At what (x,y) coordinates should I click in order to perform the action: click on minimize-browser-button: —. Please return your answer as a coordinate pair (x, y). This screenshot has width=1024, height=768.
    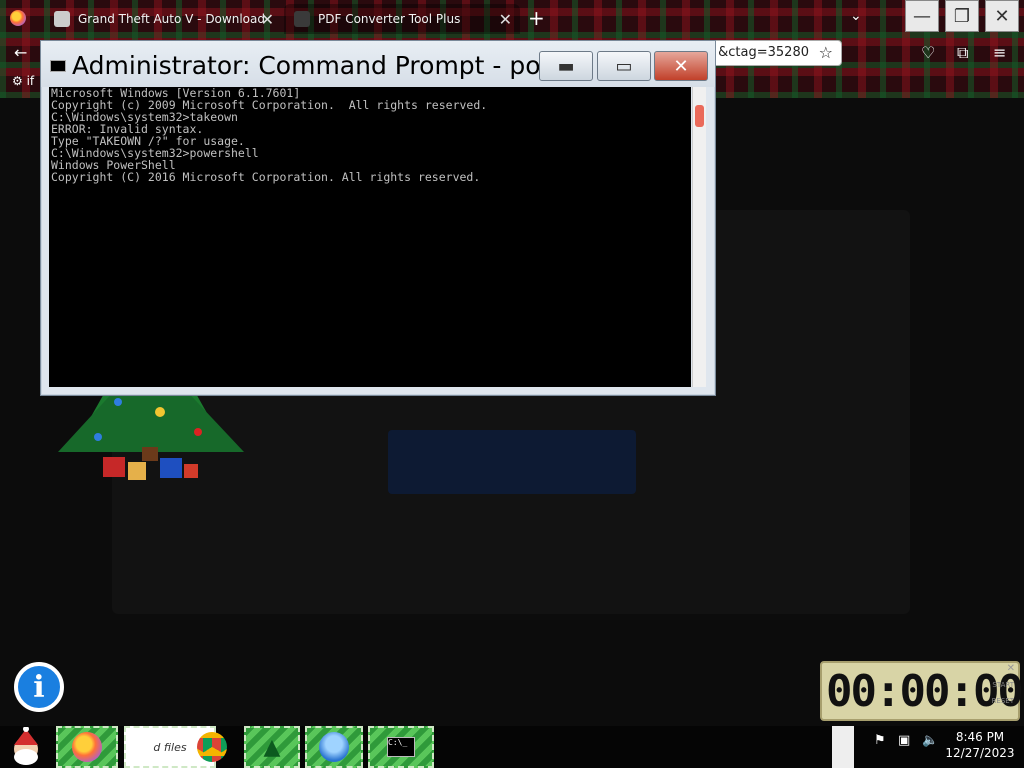
    Looking at the image, I should click on (922, 16).